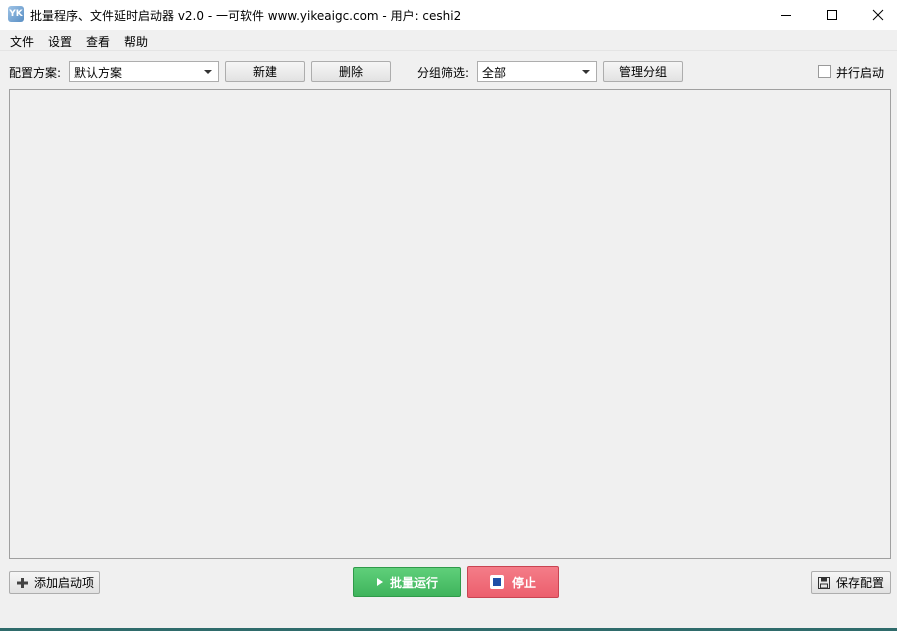 Image resolution: width=897 pixels, height=631 pixels. What do you see at coordinates (136, 41) in the screenshot?
I see `menu-help: 帮助` at bounding box center [136, 41].